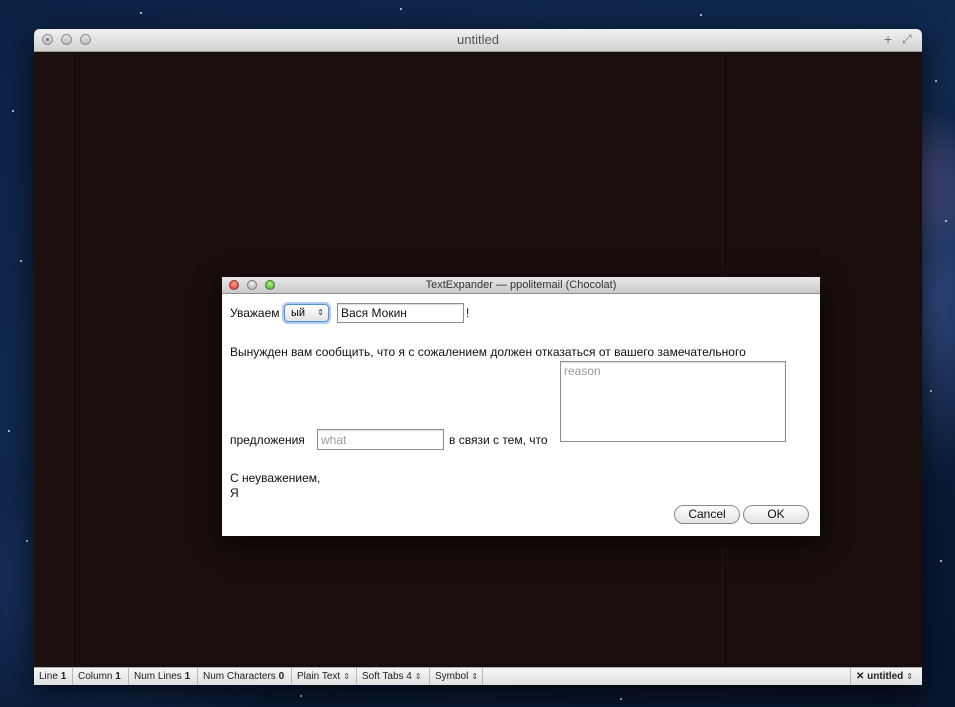 Image resolution: width=955 pixels, height=707 pixels. Describe the element at coordinates (234, 493) in the screenshot. I see `signoff-line-2: Я` at that location.